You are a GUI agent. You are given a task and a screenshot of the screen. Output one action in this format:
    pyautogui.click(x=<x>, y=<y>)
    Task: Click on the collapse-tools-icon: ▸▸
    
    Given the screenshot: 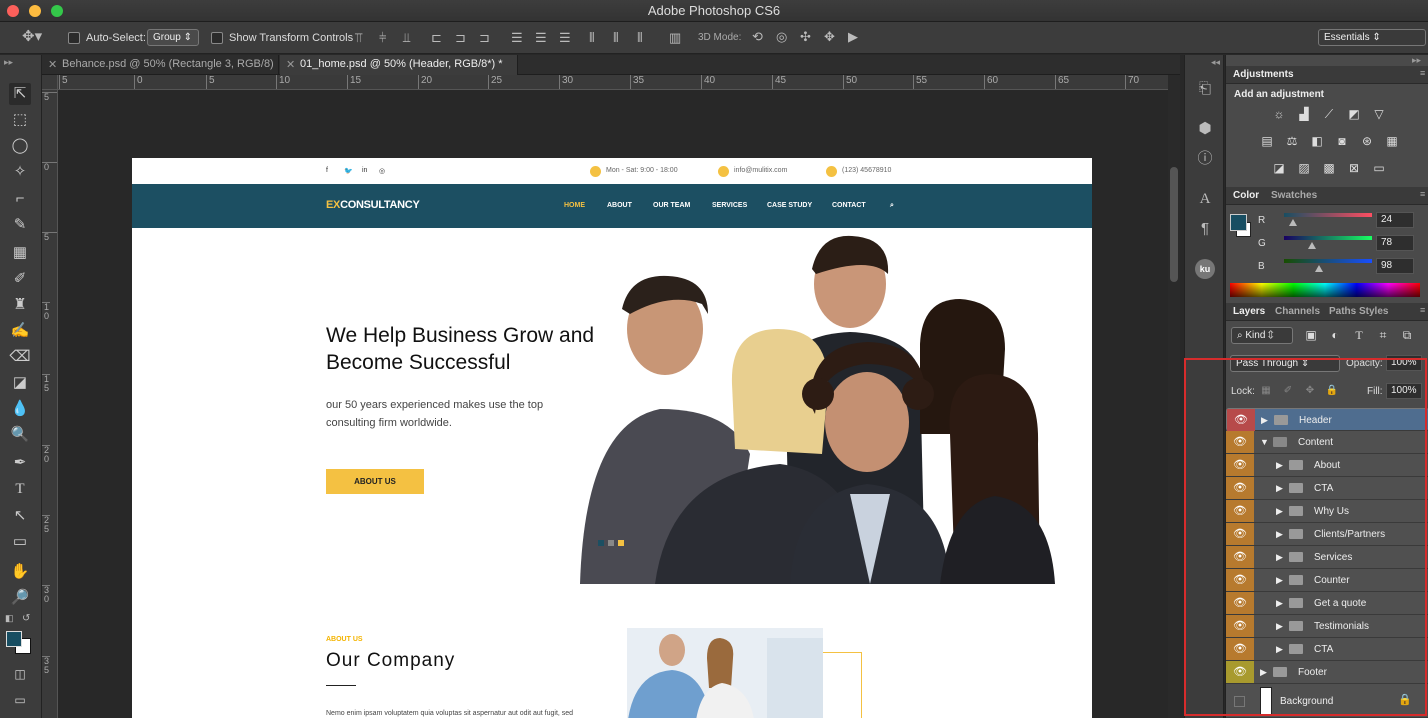 What is the action you would take?
    pyautogui.click(x=8, y=62)
    